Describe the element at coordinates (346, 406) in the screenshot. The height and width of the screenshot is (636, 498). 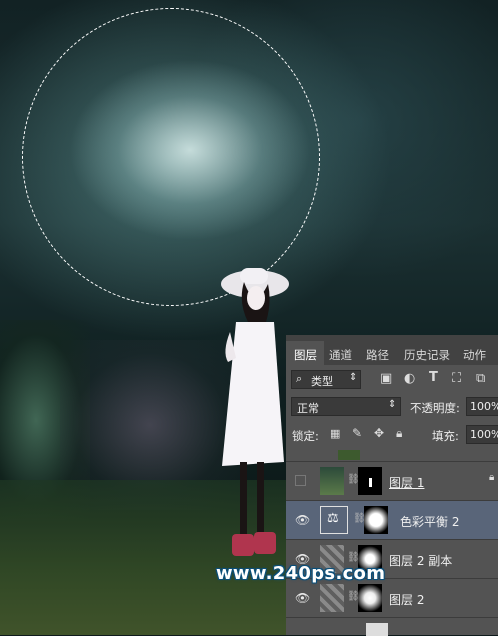
I see `blend-mode-select: 正常 ⇕` at that location.